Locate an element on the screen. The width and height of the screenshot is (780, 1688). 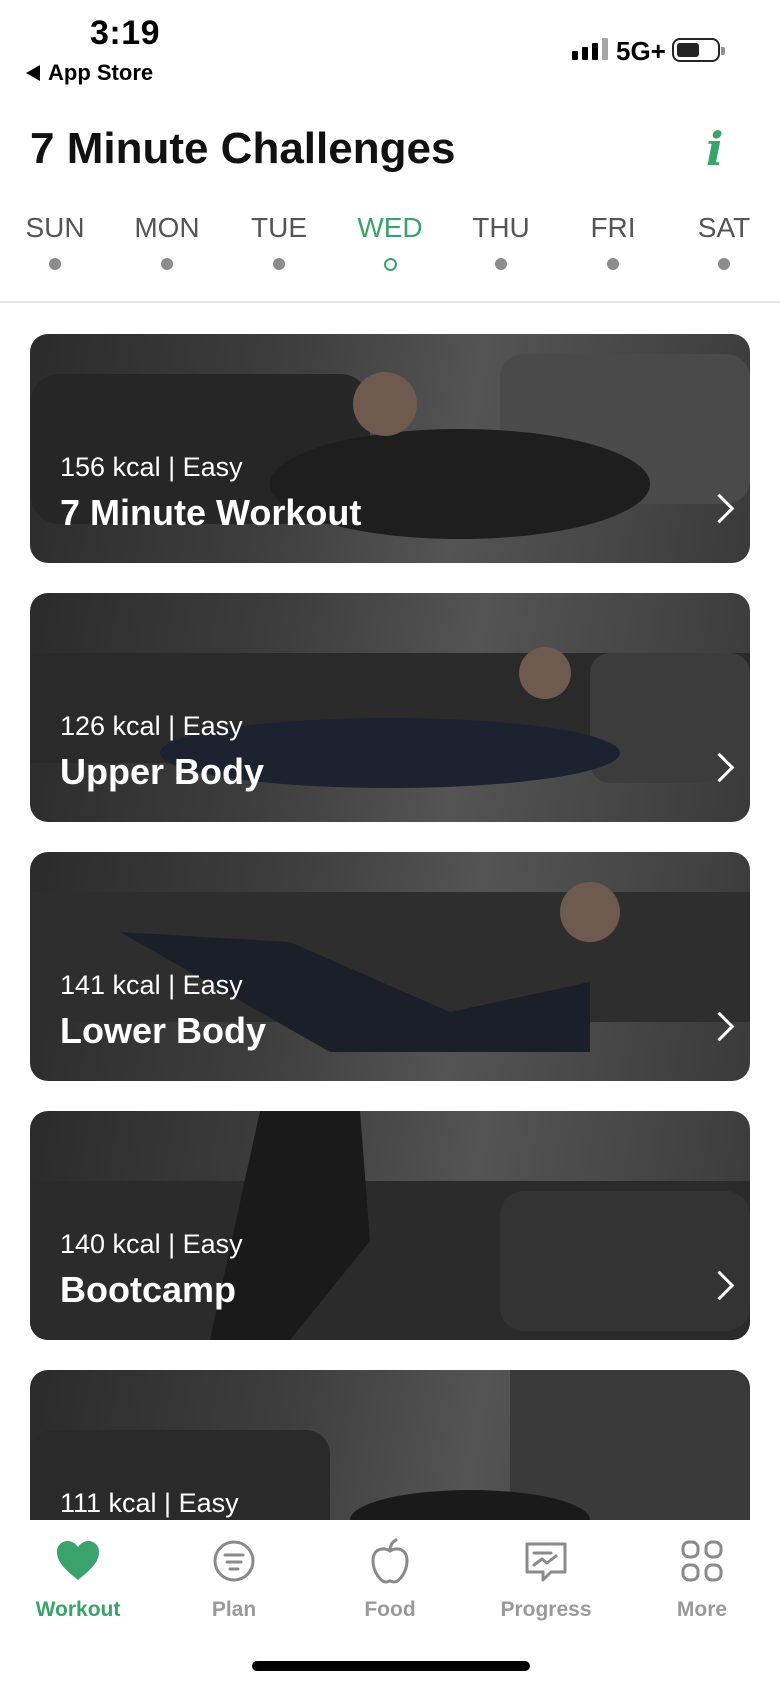
status-bar: 3:19 App Store 5G+ is located at coordinates (390, 50).